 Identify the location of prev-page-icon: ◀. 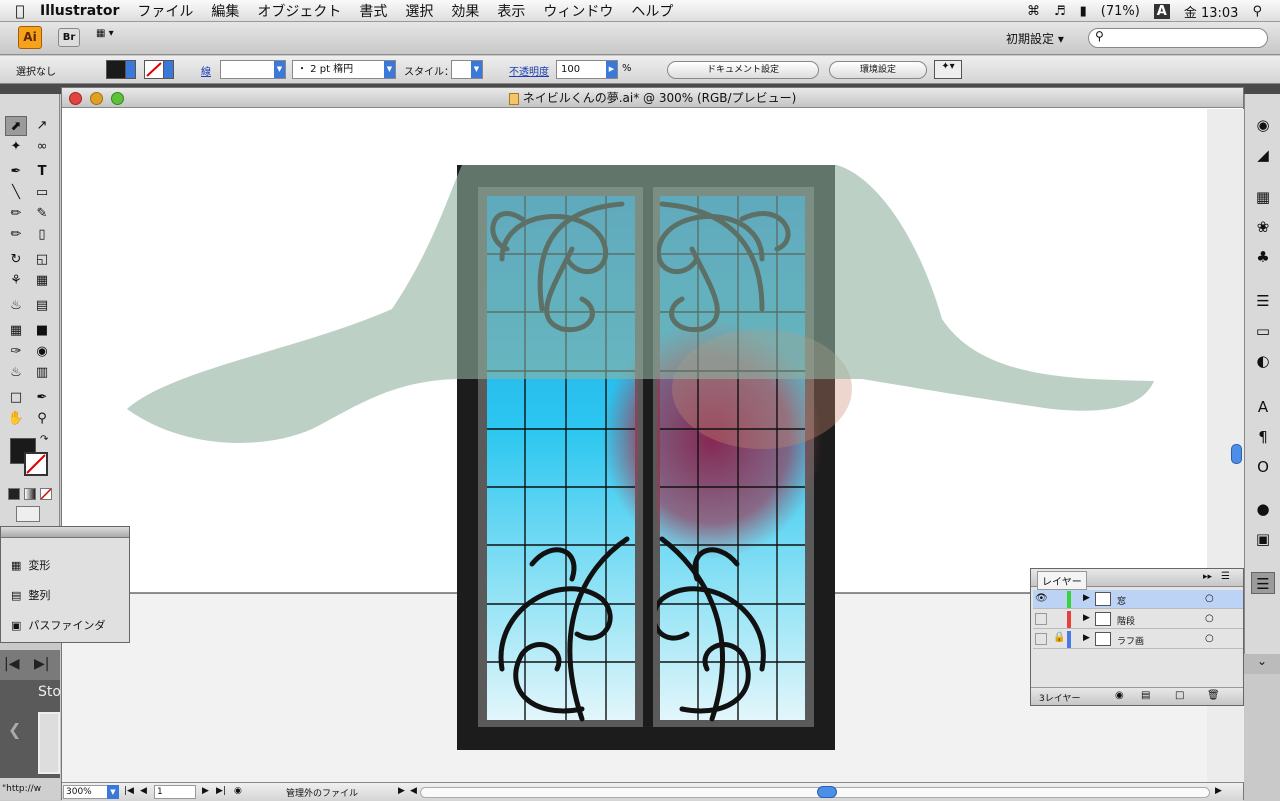
(143, 791).